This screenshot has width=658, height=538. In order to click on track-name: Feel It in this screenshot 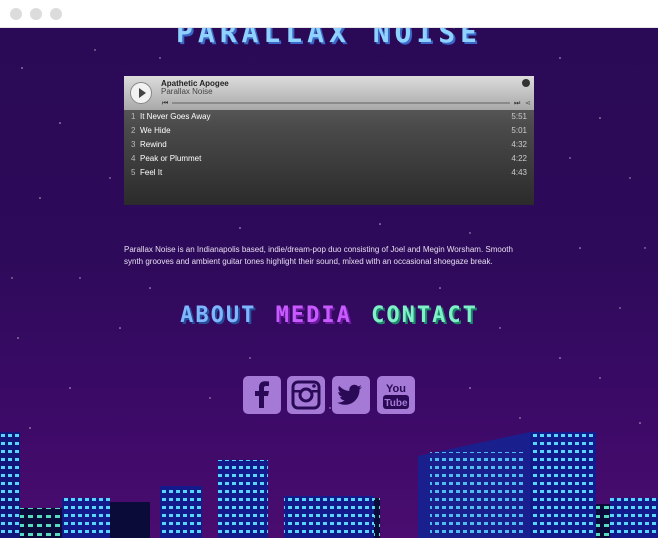, I will do `click(151, 172)`.